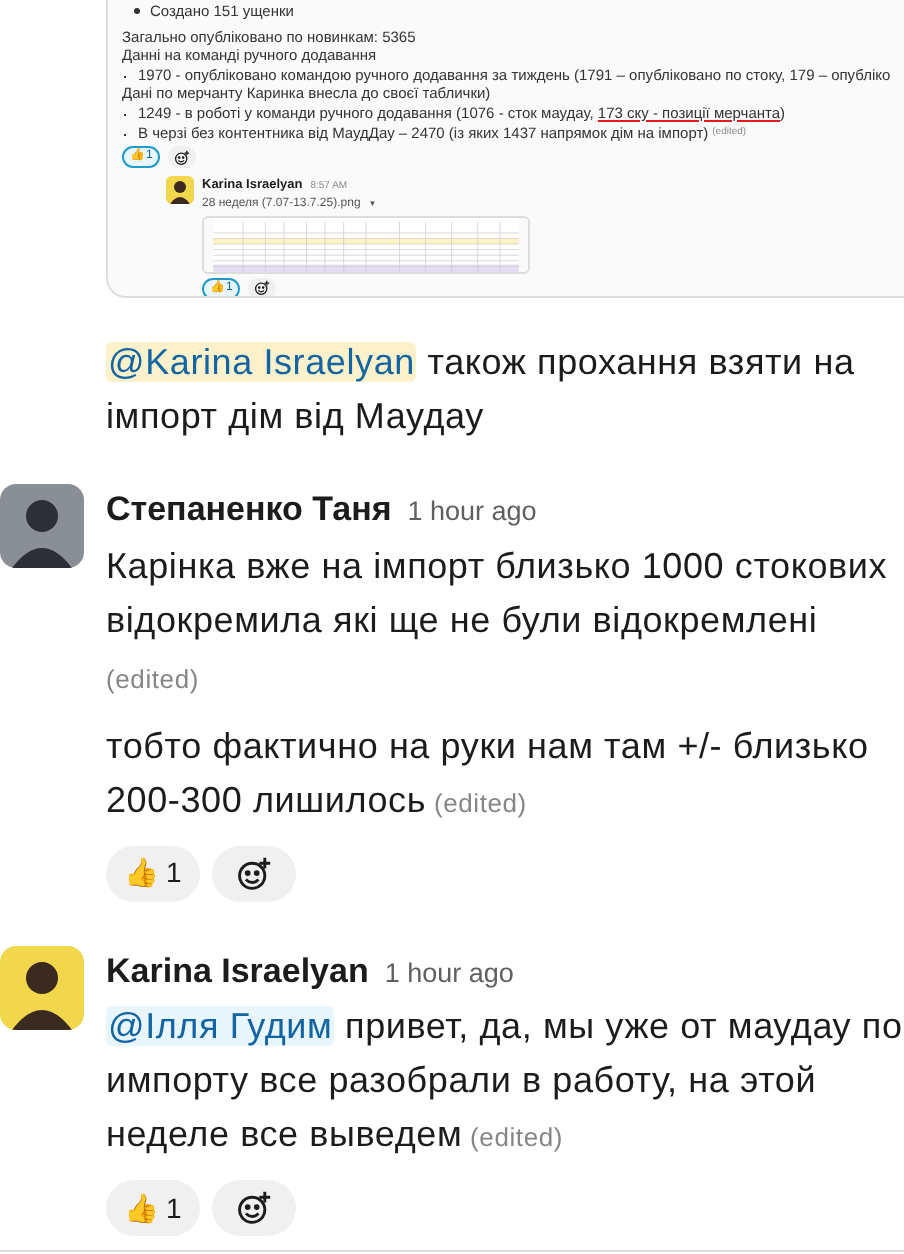 The width and height of the screenshot is (904, 1254). I want to click on author-name: Степаненко Таня, so click(249, 509).